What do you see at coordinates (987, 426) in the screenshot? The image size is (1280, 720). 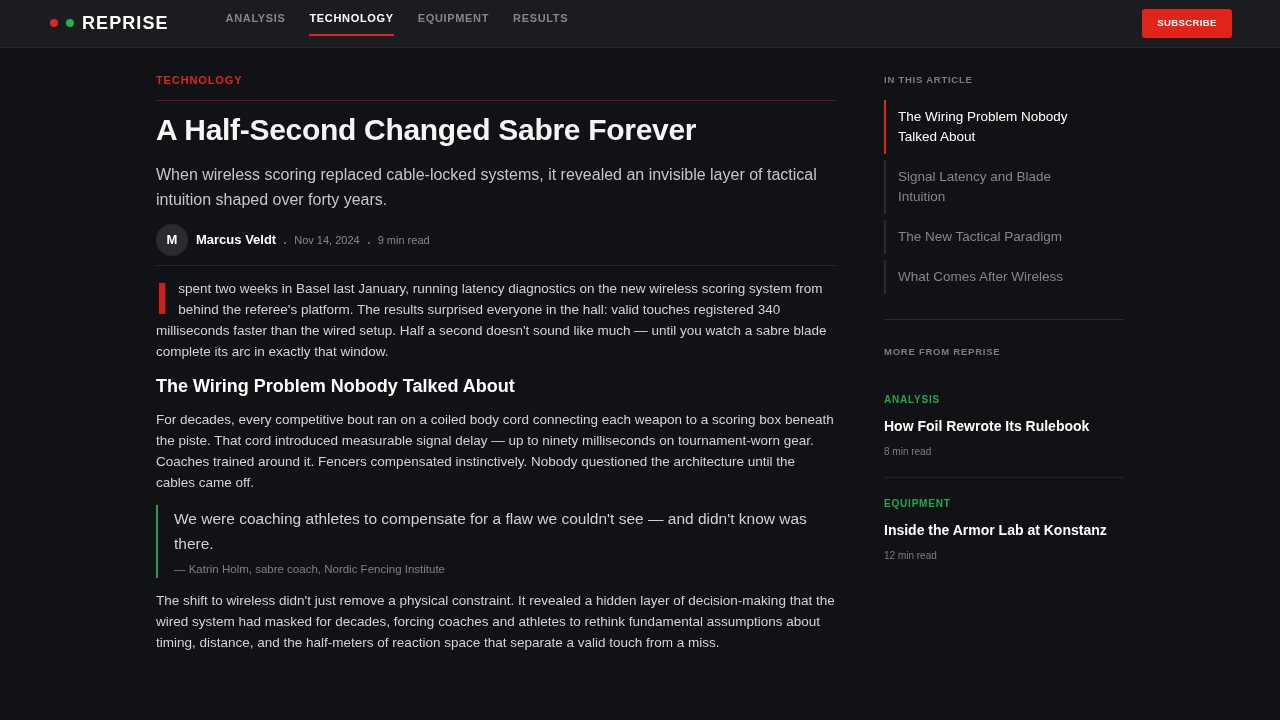 I see `card-title: How Foil Rewrote Its Rulebook` at bounding box center [987, 426].